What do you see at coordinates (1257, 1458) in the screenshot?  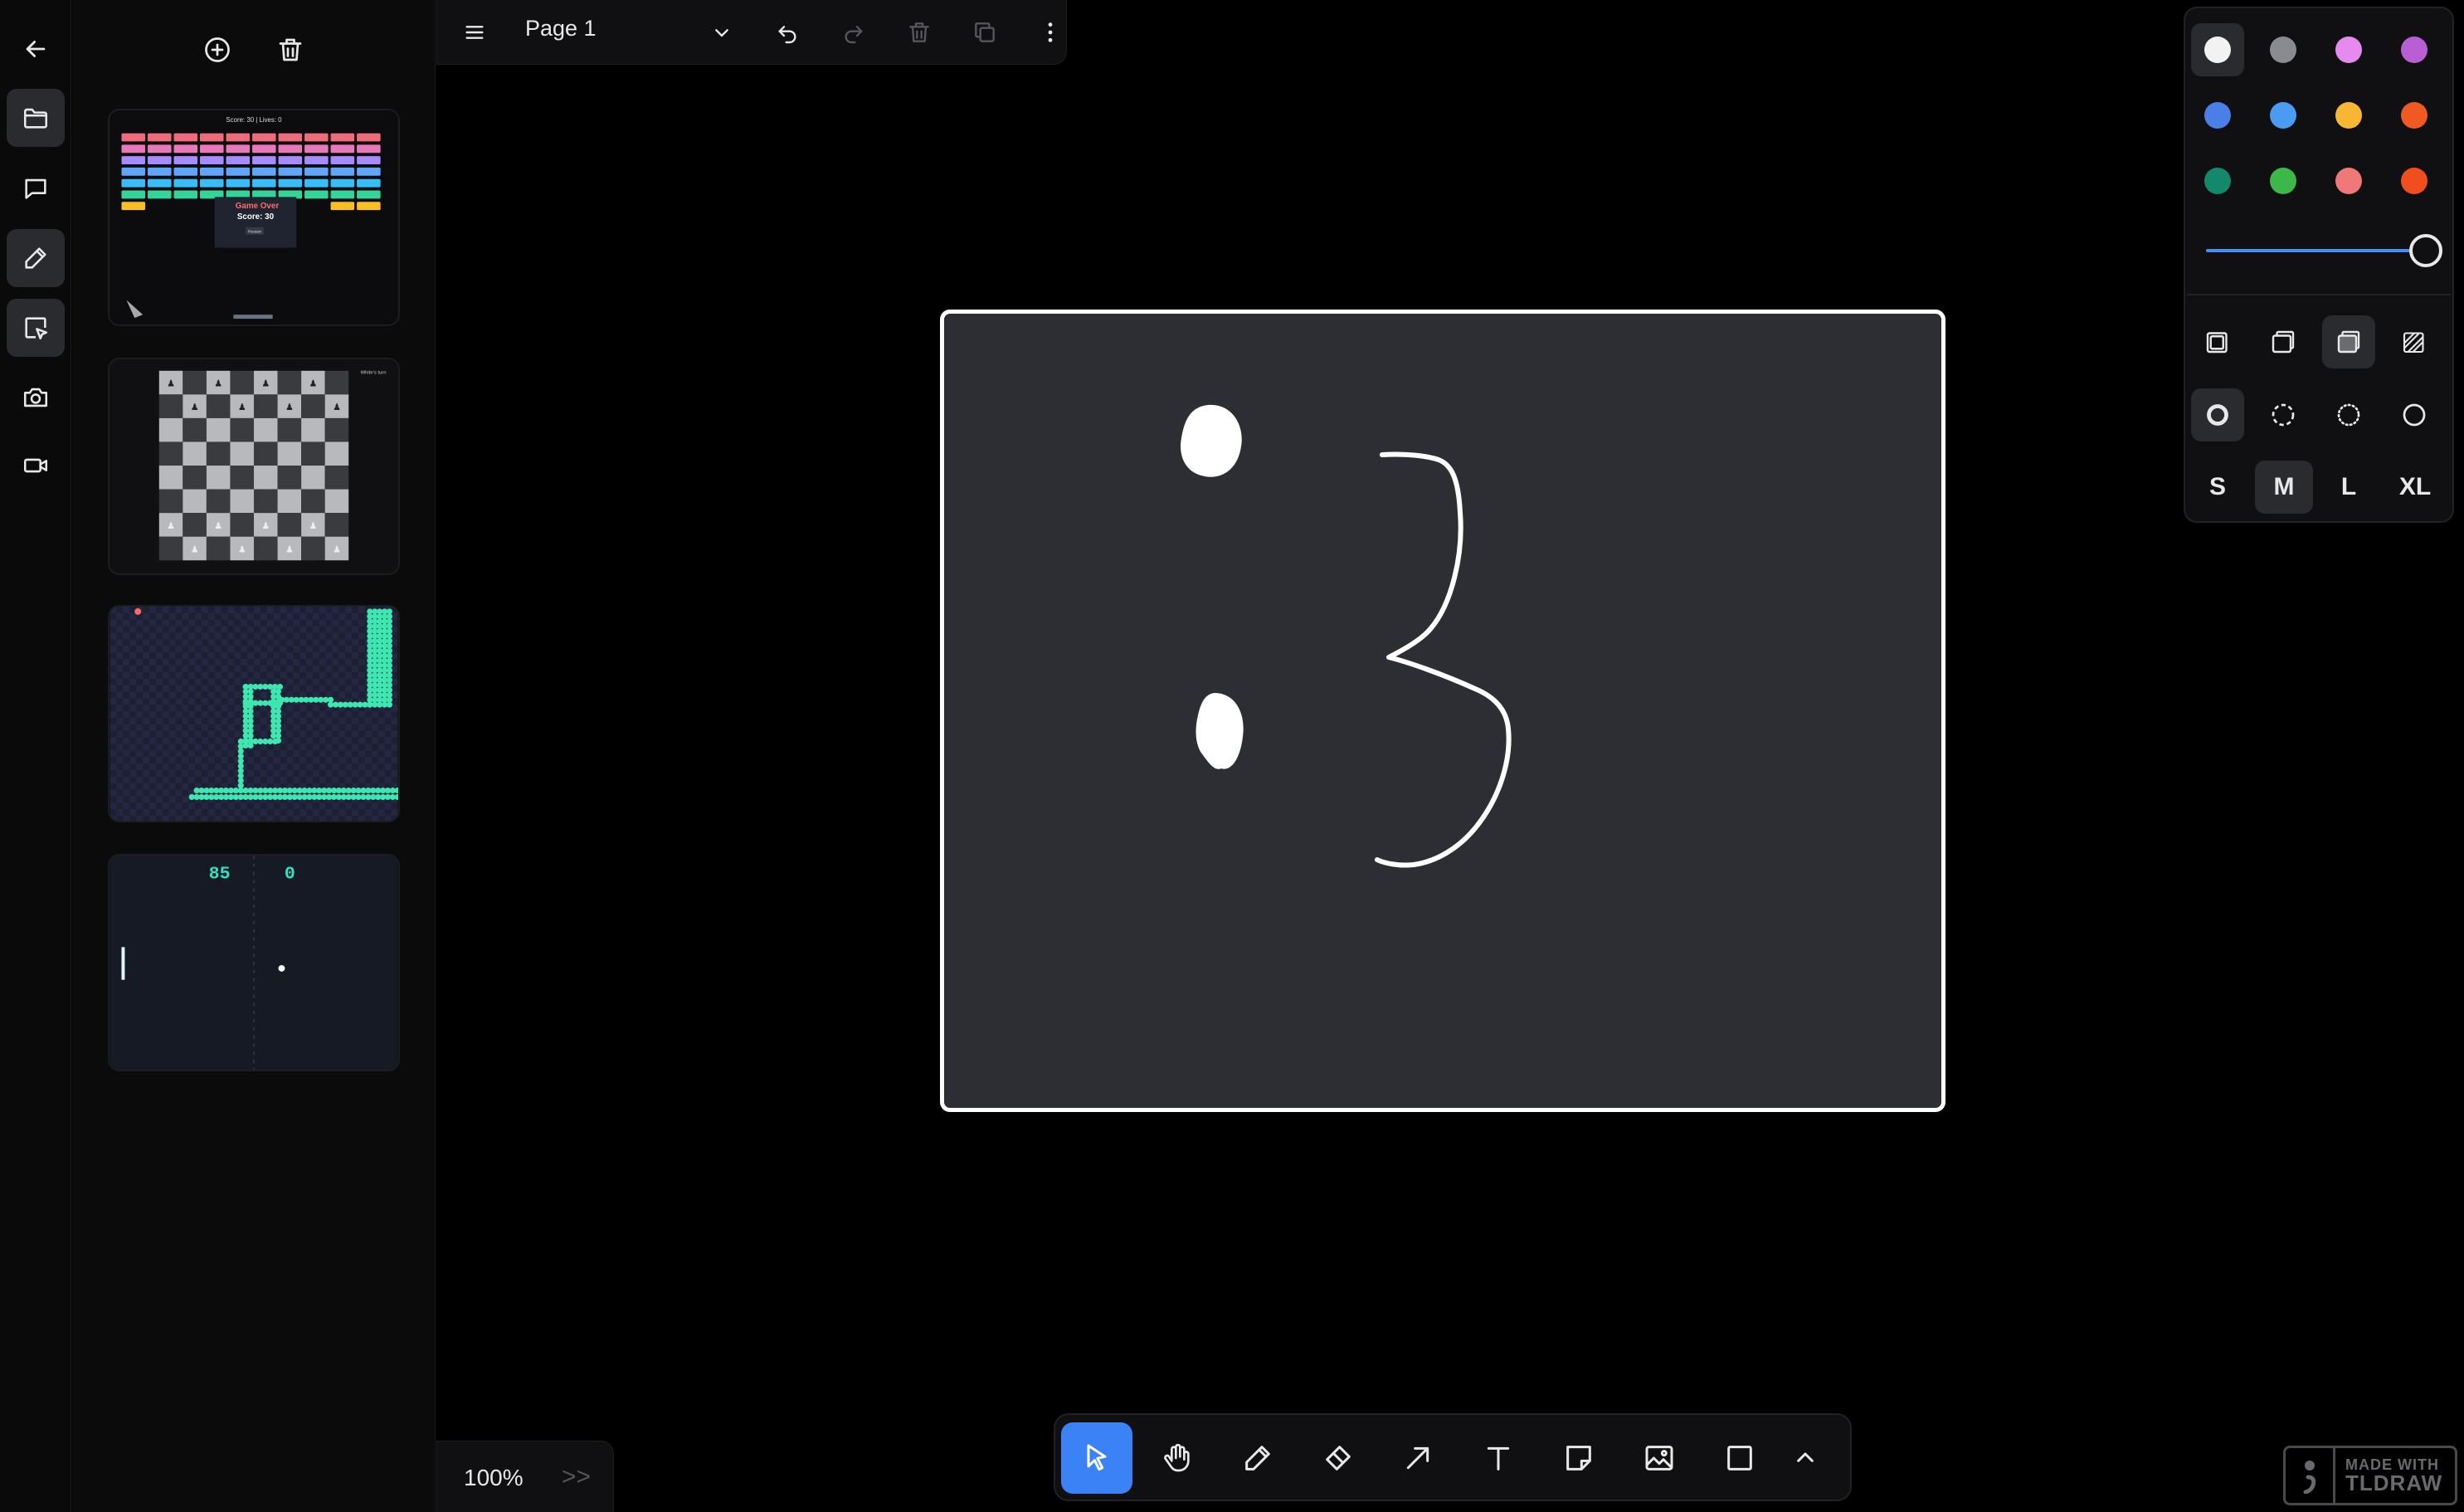 I see `draw-tool` at bounding box center [1257, 1458].